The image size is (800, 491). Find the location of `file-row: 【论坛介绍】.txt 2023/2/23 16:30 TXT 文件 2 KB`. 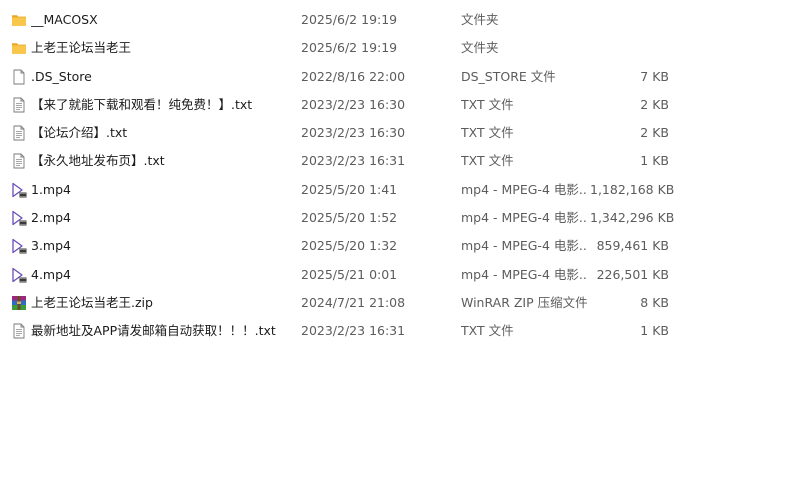

file-row: 【论坛介绍】.txt 2023/2/23 16:30 TXT 文件 2 KB is located at coordinates (400, 133).